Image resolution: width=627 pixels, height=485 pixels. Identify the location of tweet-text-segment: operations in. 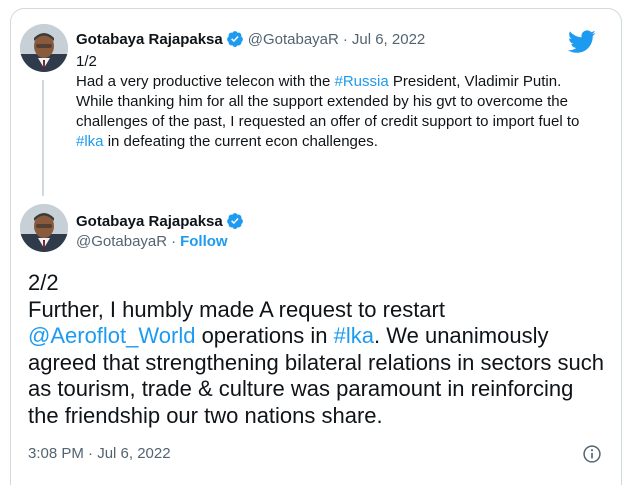
(264, 335).